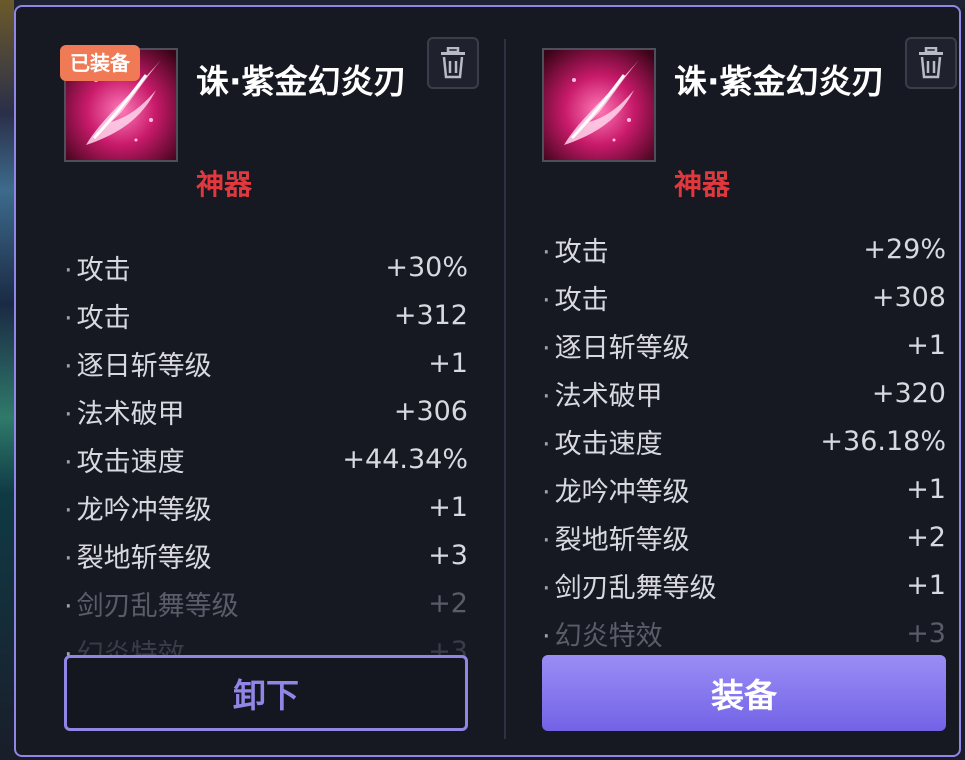 The height and width of the screenshot is (760, 965). What do you see at coordinates (744, 537) in the screenshot?
I see `stat-row: 裂地斩等级 +2` at bounding box center [744, 537].